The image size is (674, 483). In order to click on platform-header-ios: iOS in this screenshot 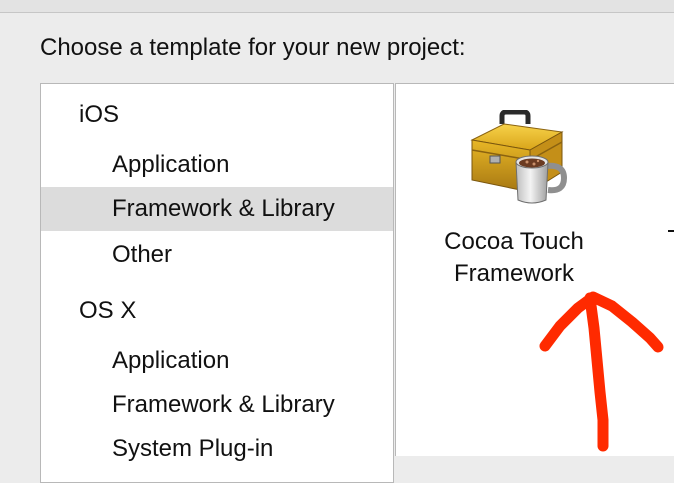, I will do `click(99, 114)`.